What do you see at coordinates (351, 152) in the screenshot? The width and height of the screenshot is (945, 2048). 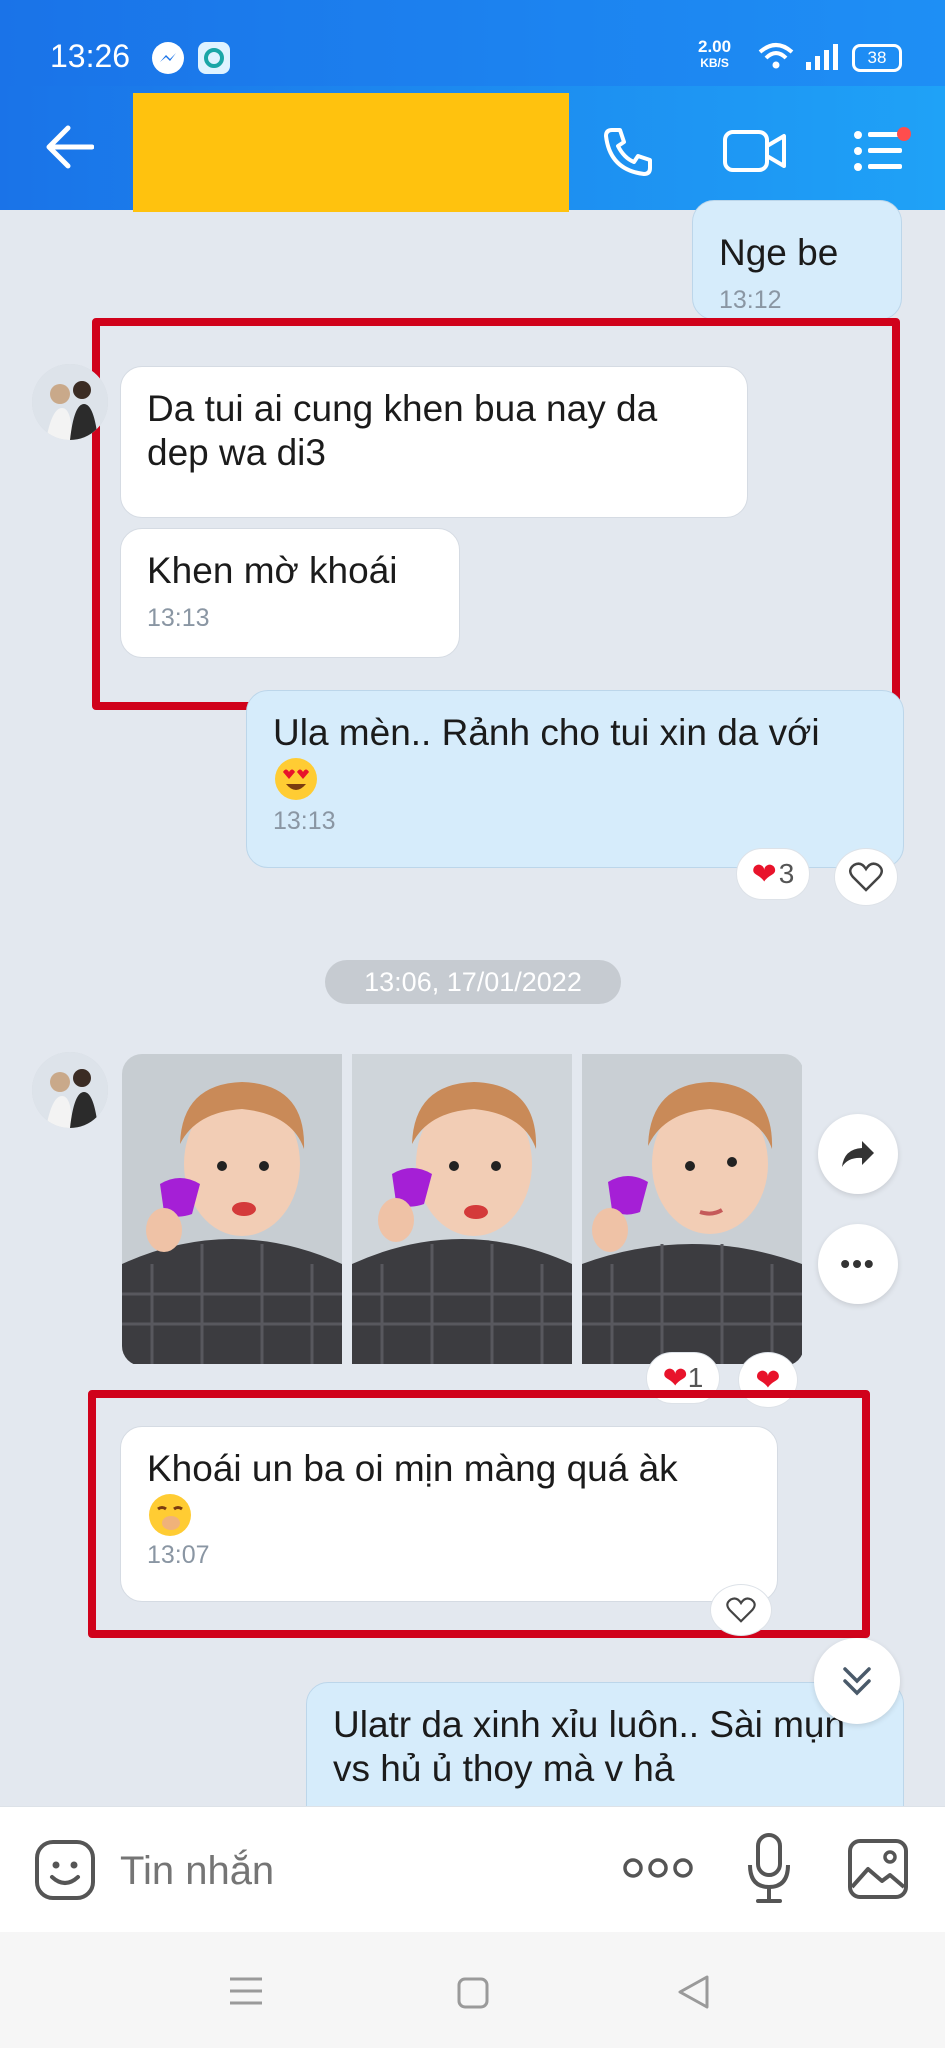 I see `redacted-contact-name` at bounding box center [351, 152].